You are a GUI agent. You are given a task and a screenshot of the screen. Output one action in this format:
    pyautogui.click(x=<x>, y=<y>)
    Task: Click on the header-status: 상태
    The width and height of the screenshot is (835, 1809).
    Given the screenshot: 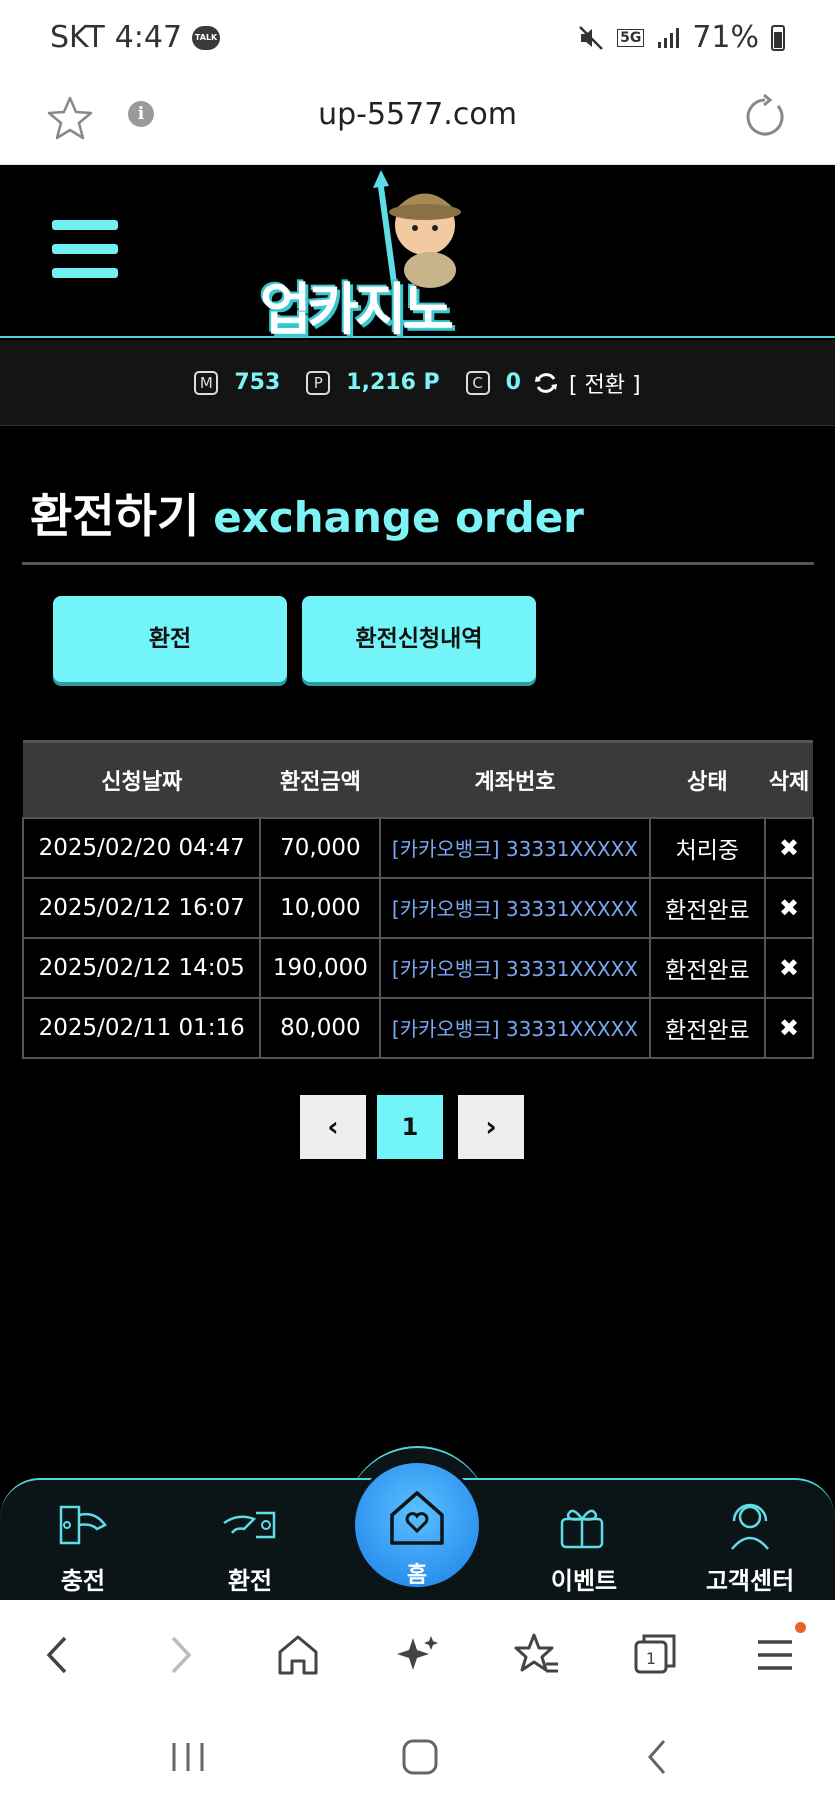 What is the action you would take?
    pyautogui.click(x=707, y=779)
    